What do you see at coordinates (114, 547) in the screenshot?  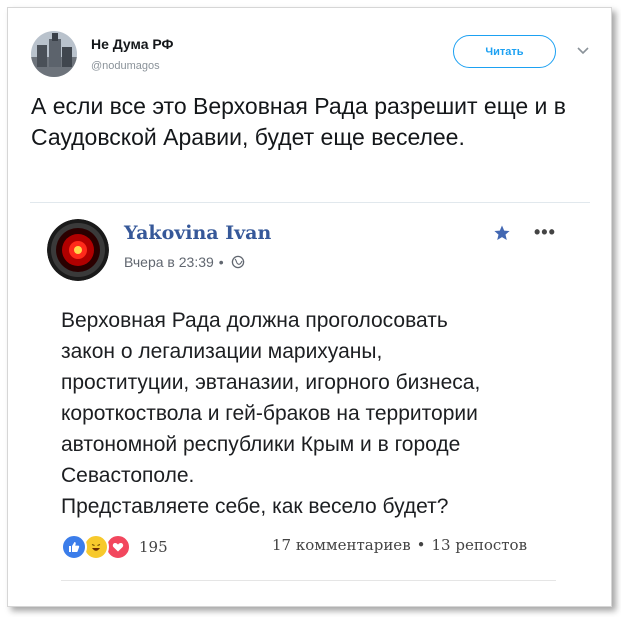 I see `reactions-bar: 195` at bounding box center [114, 547].